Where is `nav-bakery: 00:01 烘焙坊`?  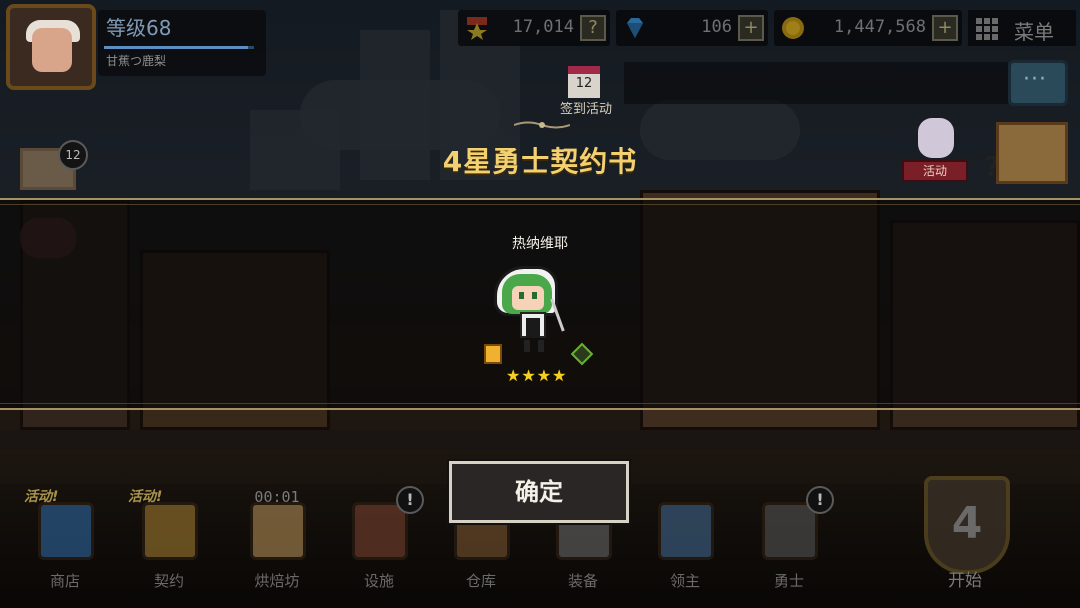 nav-bakery: 00:01 烘焙坊 is located at coordinates (277, 546).